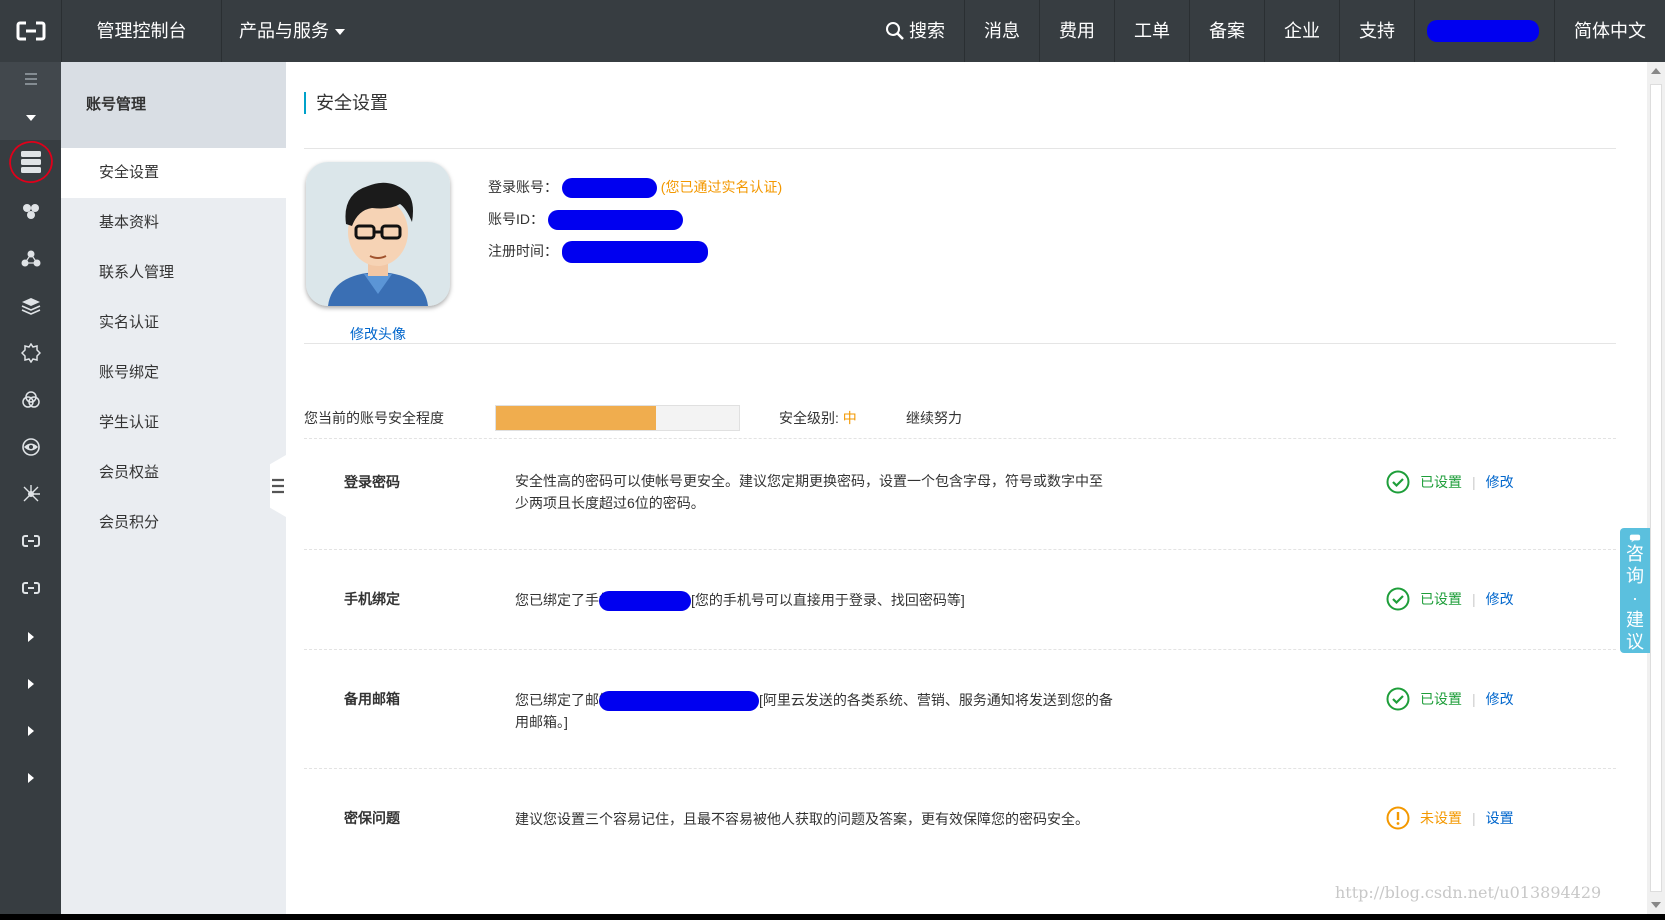 The image size is (1665, 920). What do you see at coordinates (173, 373) in the screenshot?
I see `sidebar-item-binding: 账号绑定` at bounding box center [173, 373].